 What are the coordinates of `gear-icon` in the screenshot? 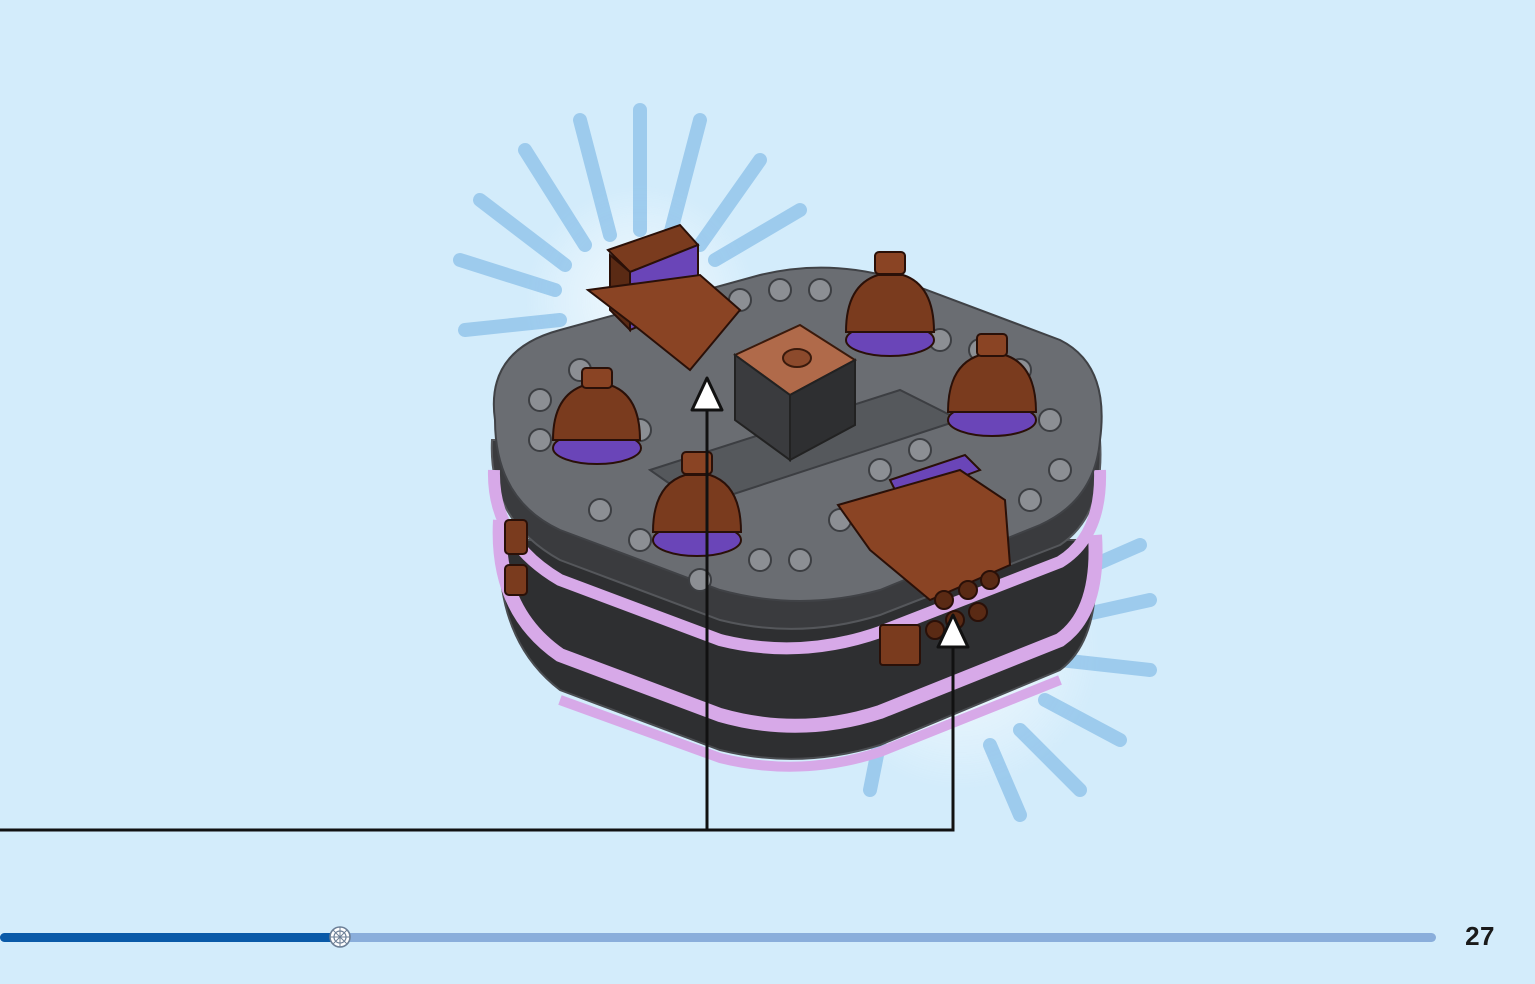 It's located at (340, 937).